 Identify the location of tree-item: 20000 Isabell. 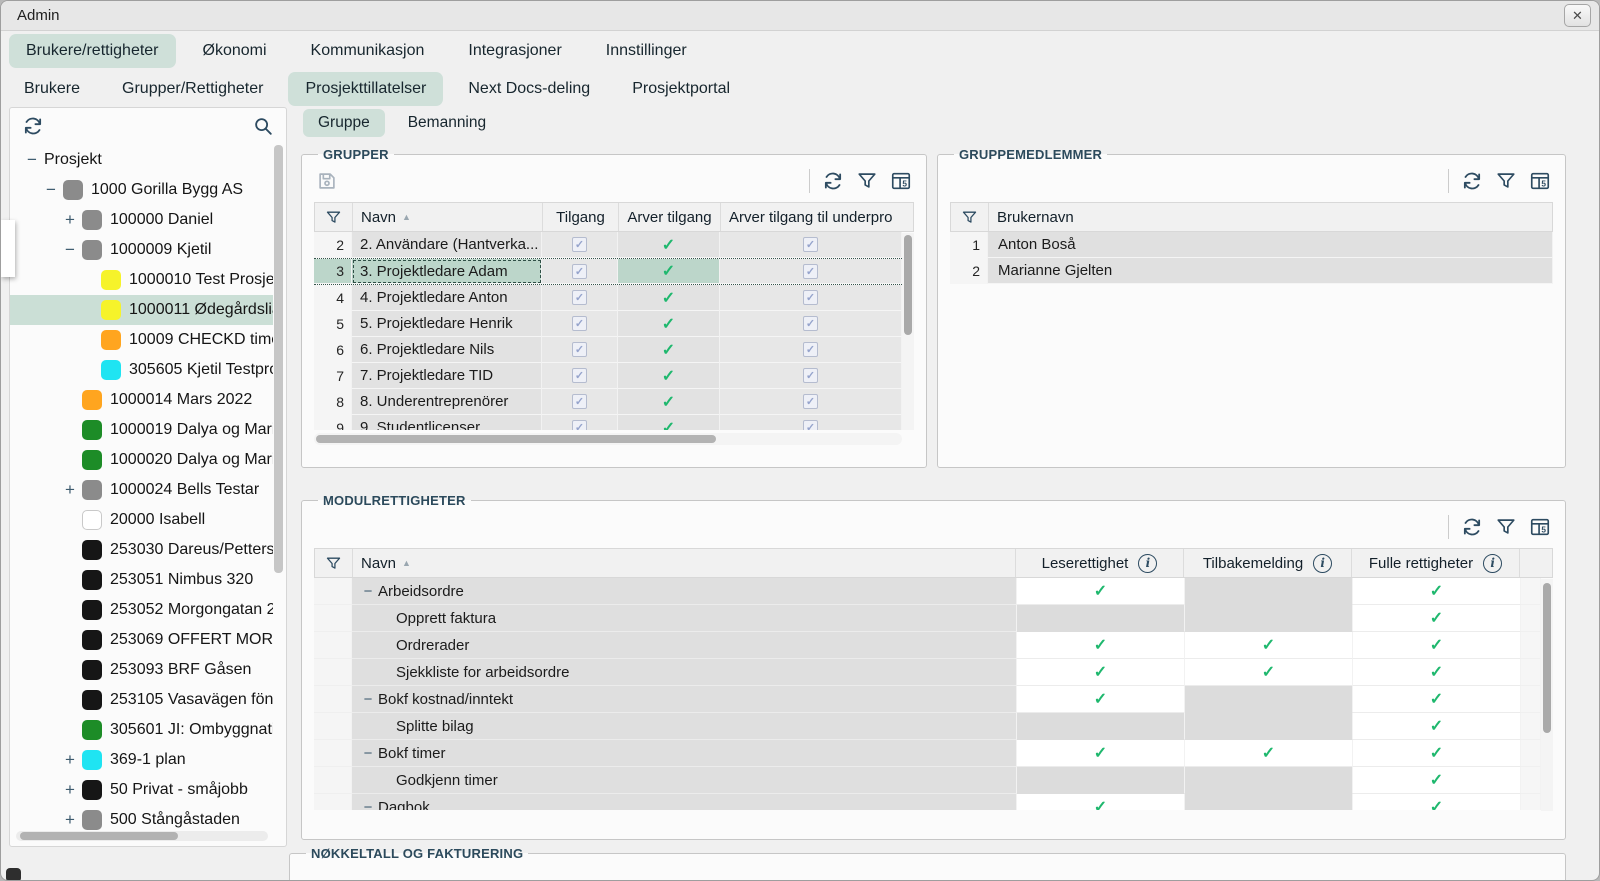
(141, 520).